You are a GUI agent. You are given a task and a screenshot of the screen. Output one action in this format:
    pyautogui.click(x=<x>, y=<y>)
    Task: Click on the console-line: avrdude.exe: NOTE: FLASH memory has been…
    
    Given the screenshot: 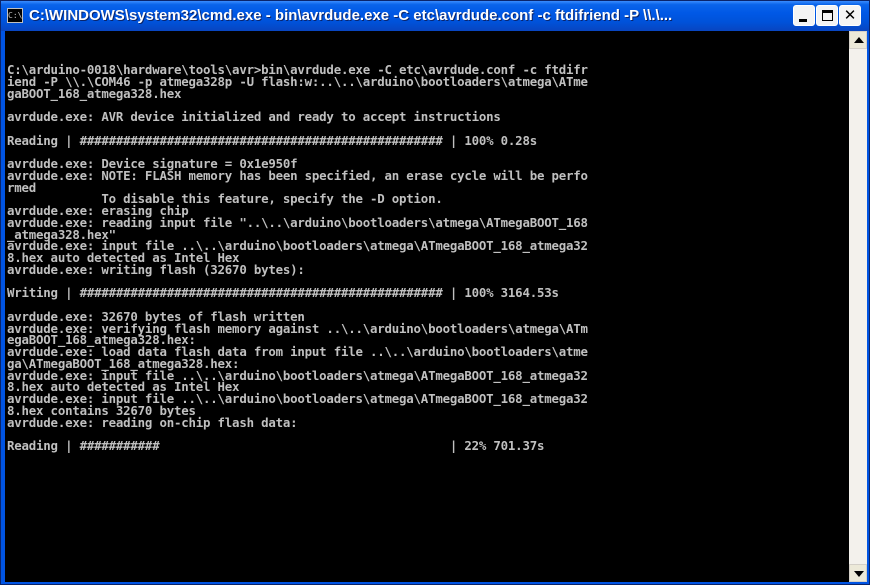 What is the action you would take?
    pyautogui.click(x=297, y=175)
    